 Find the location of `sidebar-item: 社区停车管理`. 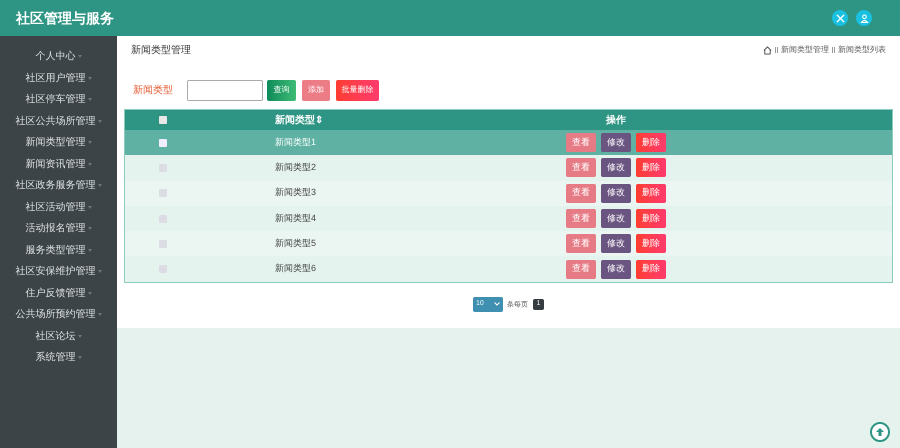

sidebar-item: 社区停车管理 is located at coordinates (56, 100).